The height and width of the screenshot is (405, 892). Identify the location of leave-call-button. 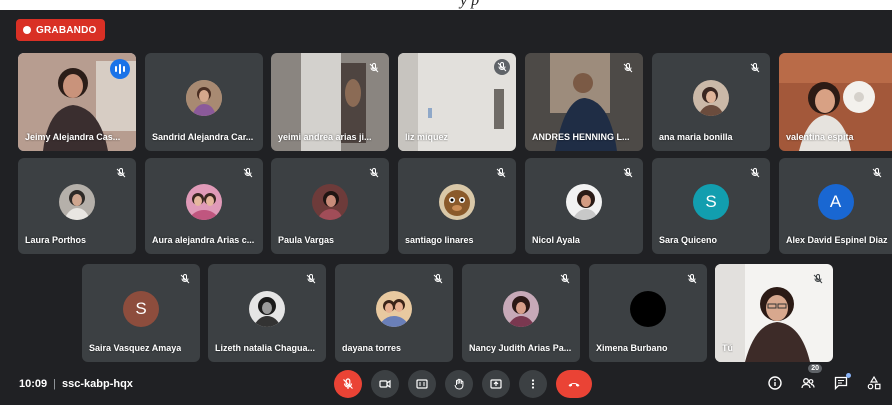
(574, 384).